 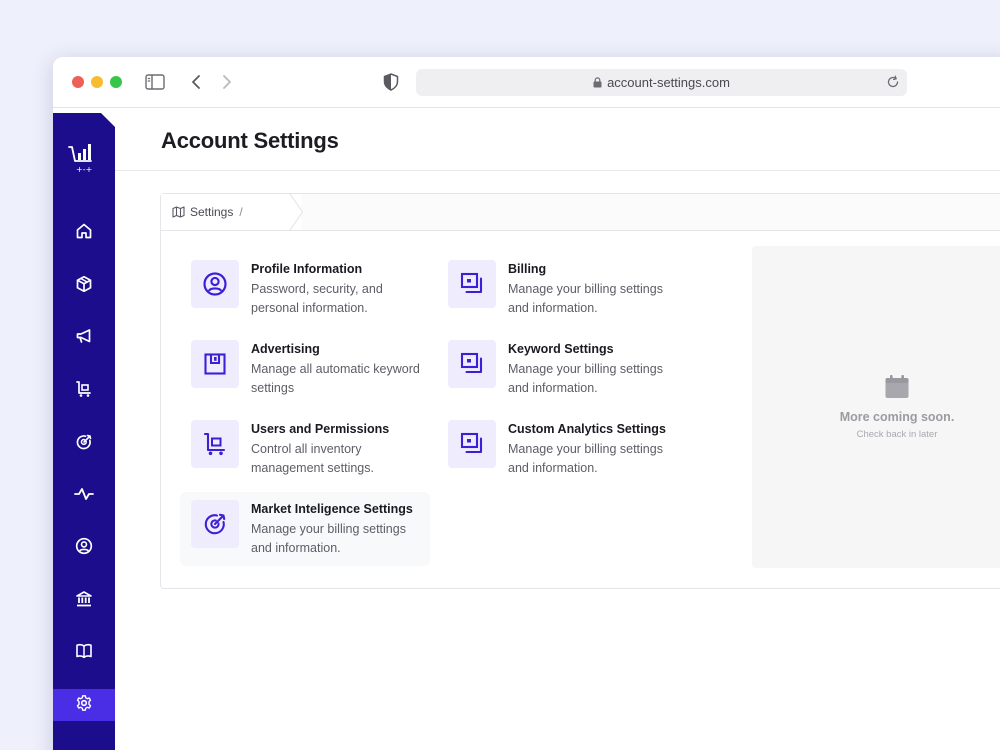 I want to click on card-description: Manage all automatic keyword settings, so click(x=335, y=378).